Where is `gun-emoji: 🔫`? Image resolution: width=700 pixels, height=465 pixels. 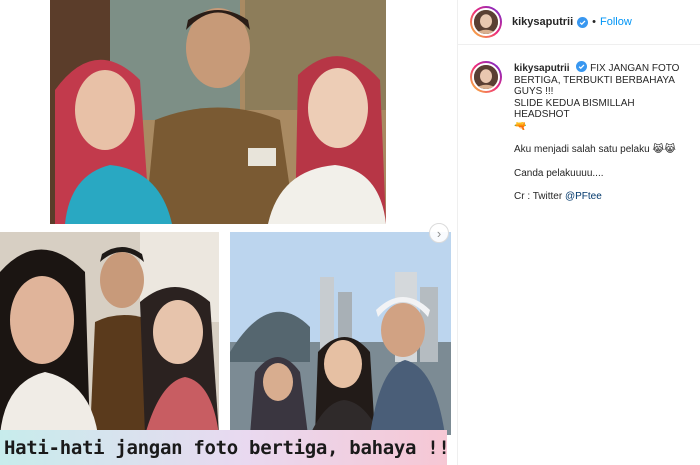 gun-emoji: 🔫 is located at coordinates (520, 126).